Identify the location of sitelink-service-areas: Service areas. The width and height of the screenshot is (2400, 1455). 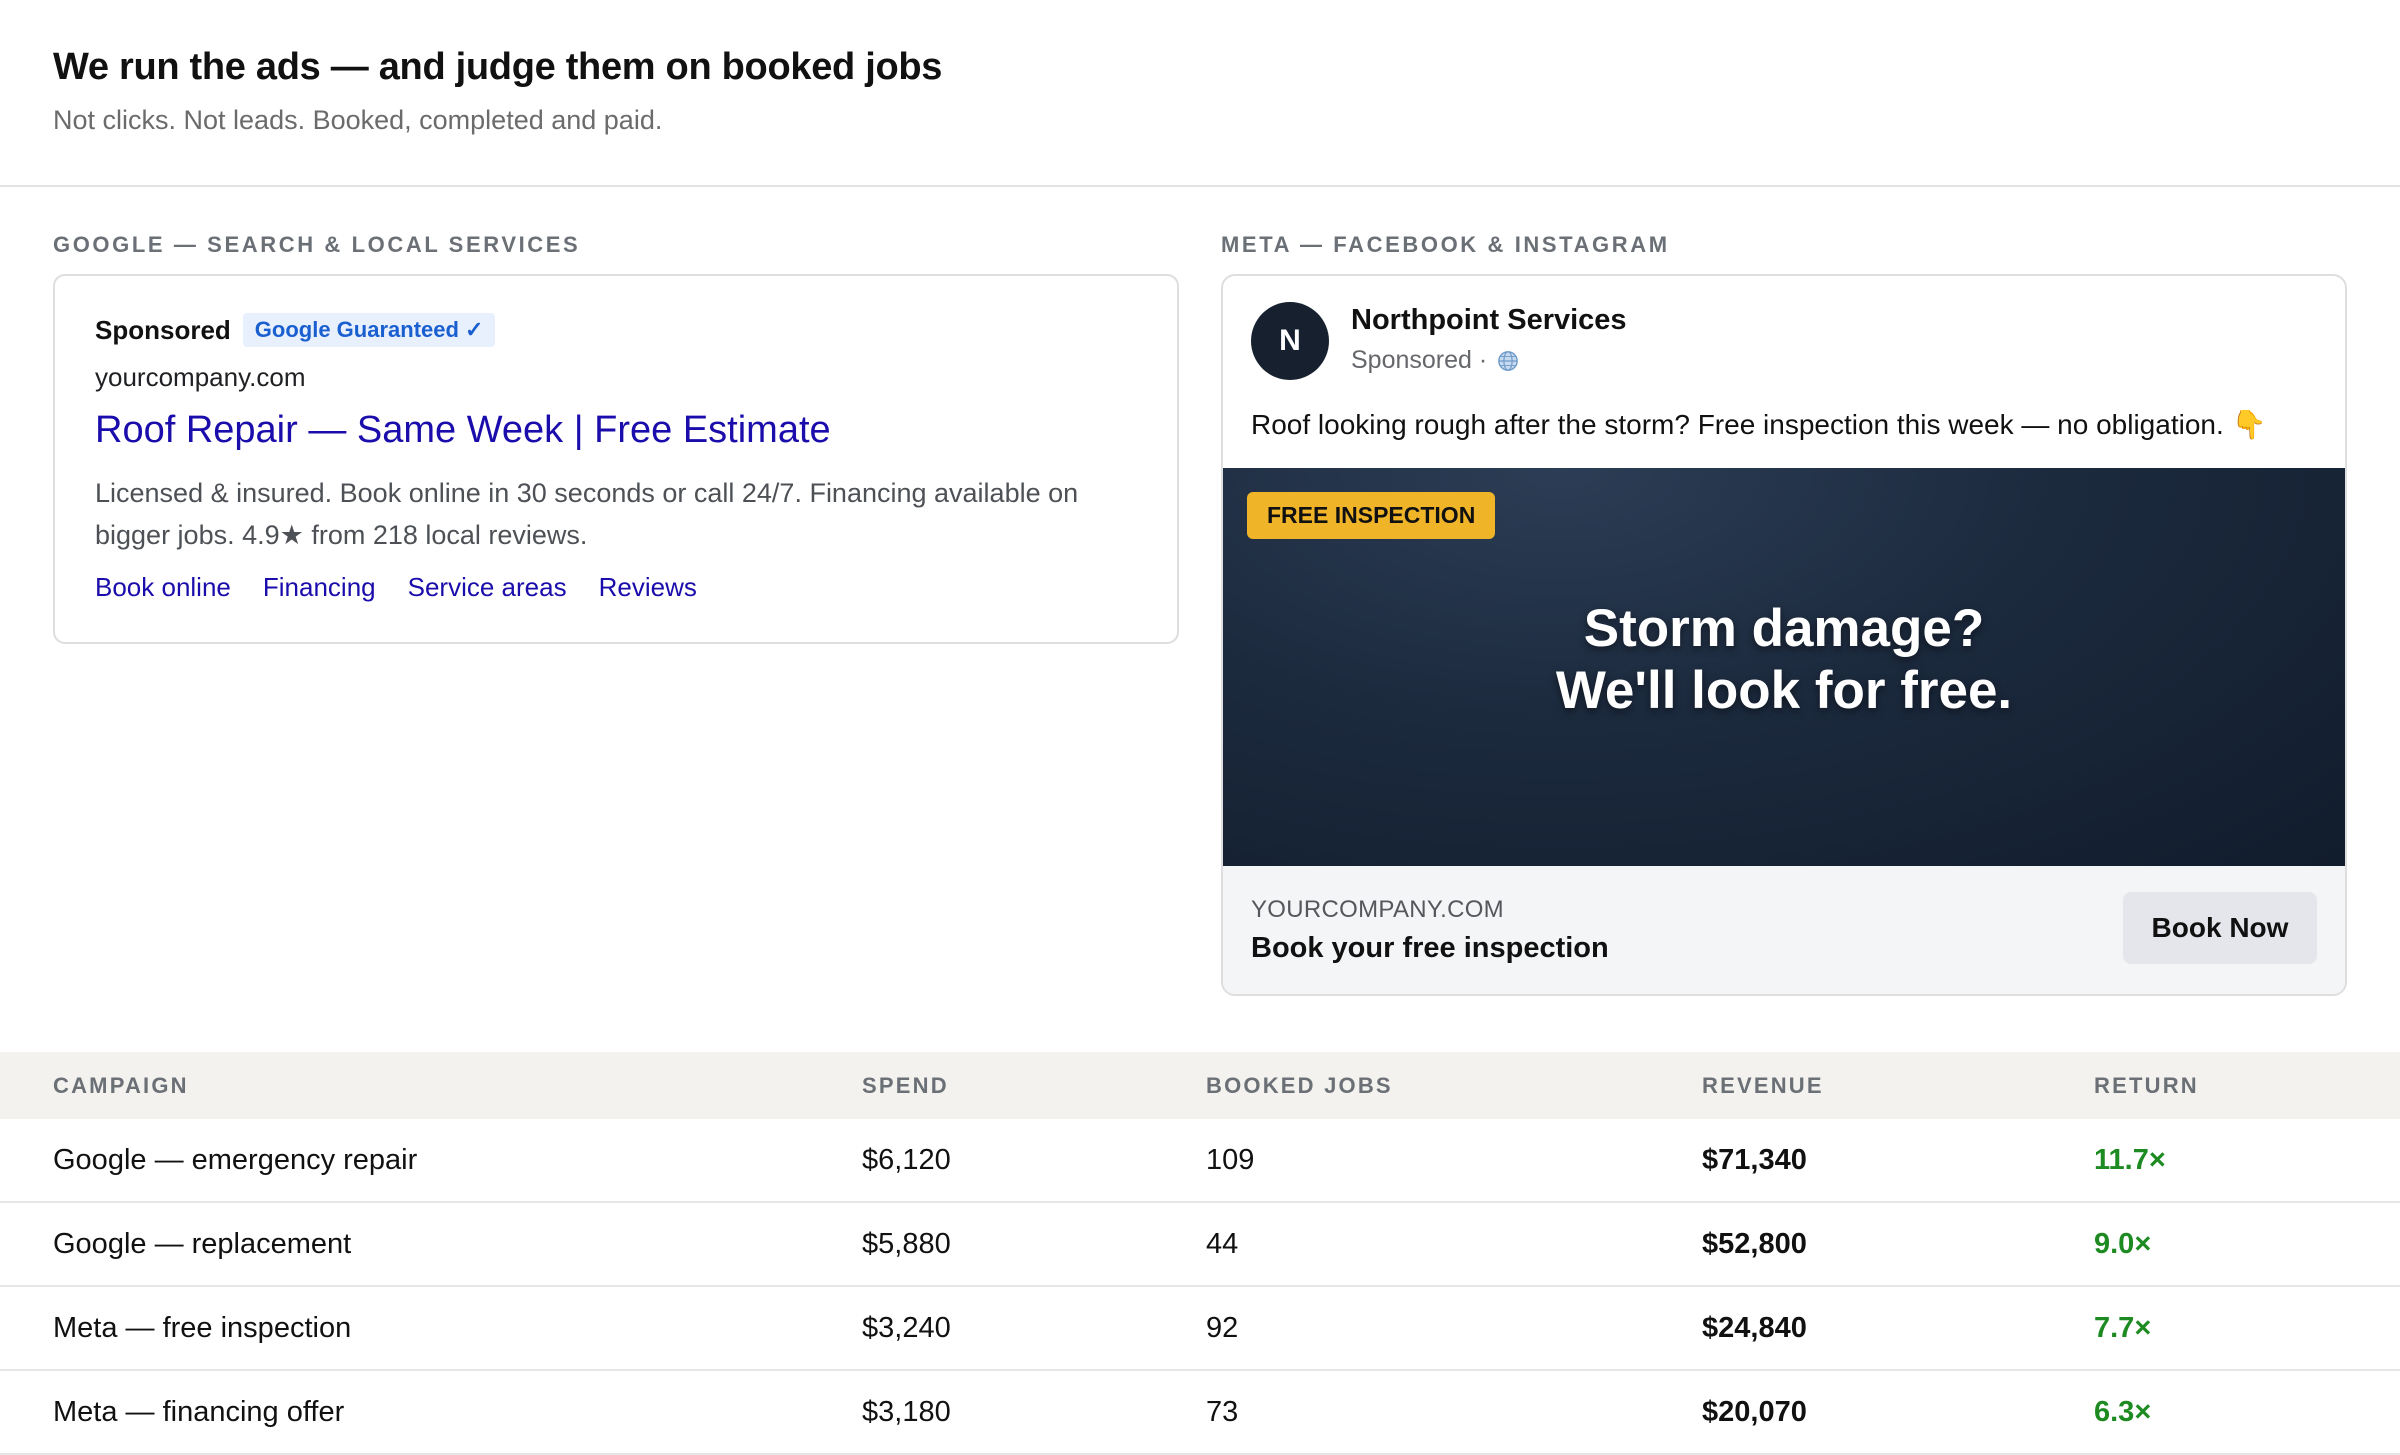
(487, 587).